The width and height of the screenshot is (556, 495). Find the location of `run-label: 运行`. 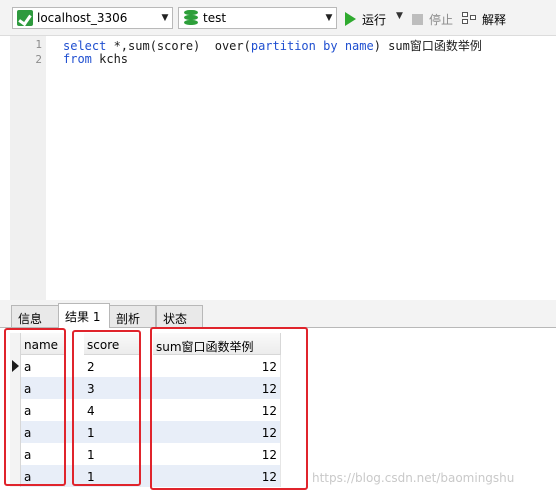

run-label: 运行 is located at coordinates (374, 19).